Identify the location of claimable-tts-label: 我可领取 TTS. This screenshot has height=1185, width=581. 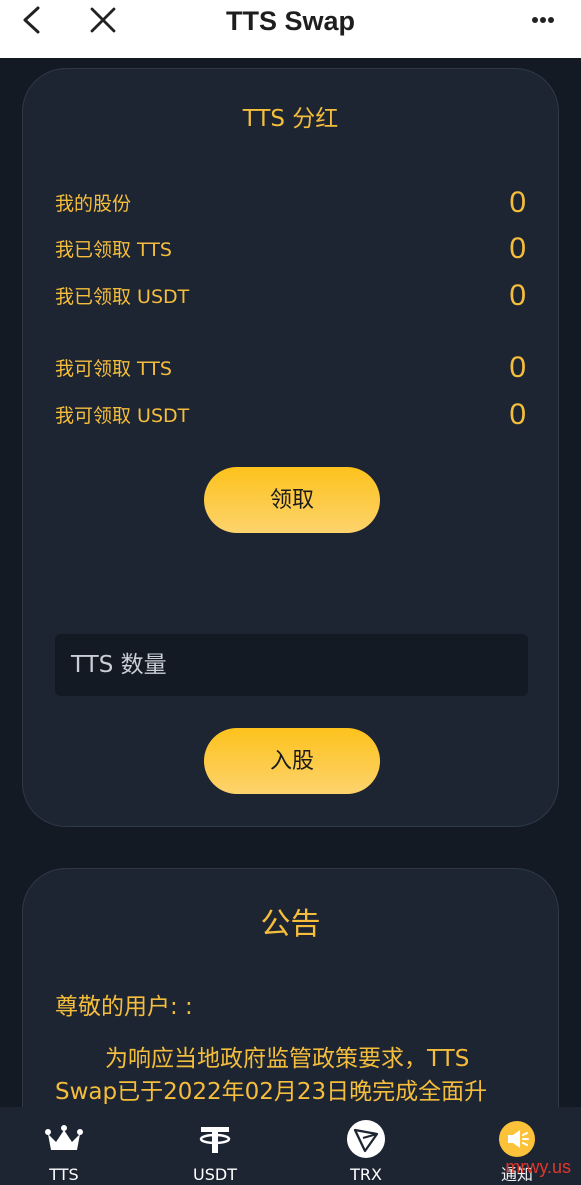
(113, 369).